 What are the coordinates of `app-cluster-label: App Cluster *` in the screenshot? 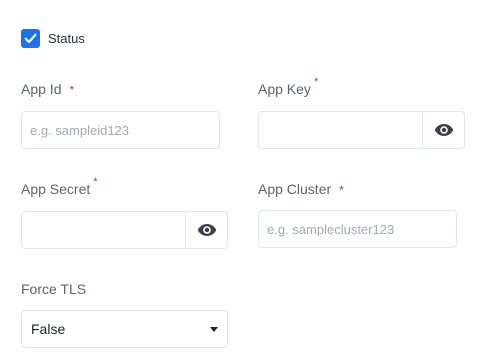 It's located at (301, 189).